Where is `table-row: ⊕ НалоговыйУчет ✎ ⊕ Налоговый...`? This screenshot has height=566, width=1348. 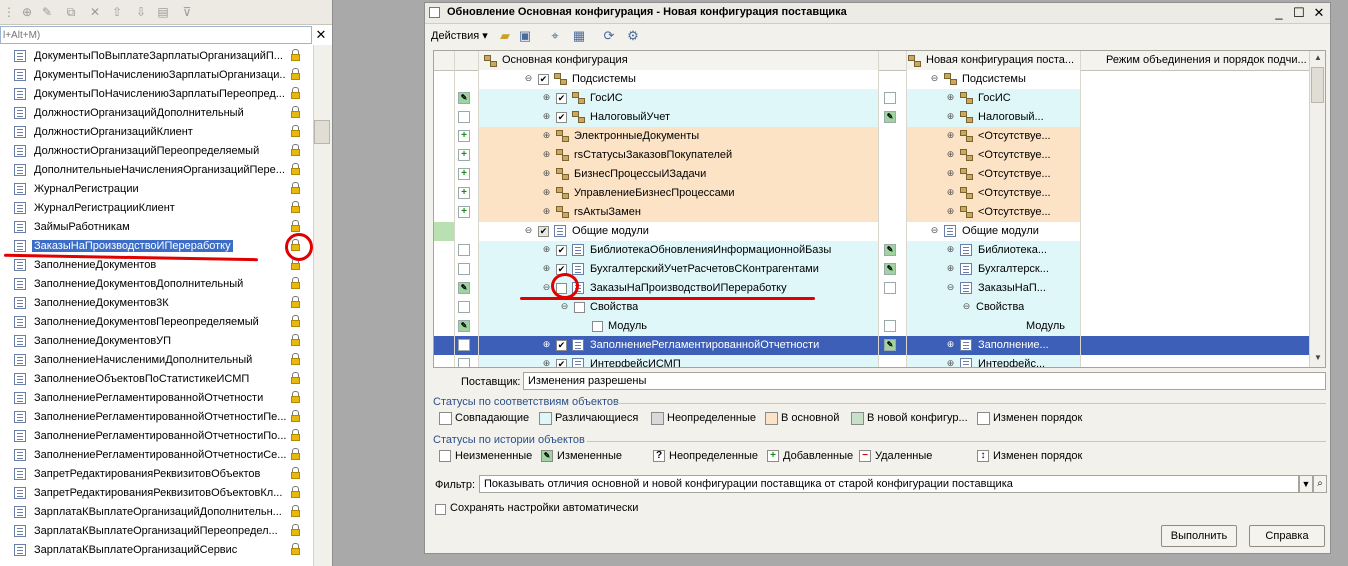
table-row: ⊕ НалоговыйУчет ✎ ⊕ Налоговый... is located at coordinates (871, 117).